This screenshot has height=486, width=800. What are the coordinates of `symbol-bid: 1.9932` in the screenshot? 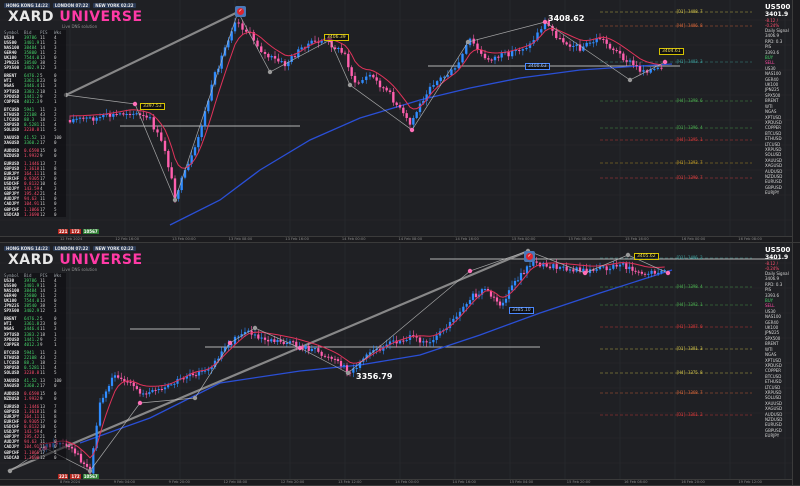 It's located at (32, 156).